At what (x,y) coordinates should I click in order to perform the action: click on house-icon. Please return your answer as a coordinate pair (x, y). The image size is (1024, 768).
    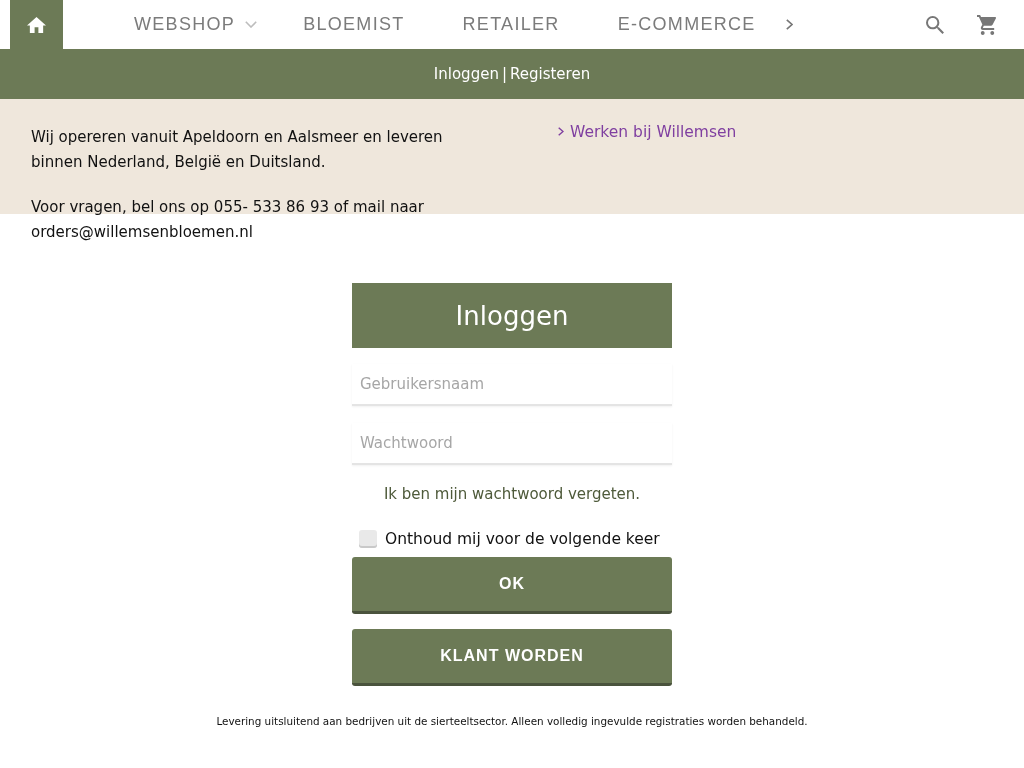
    Looking at the image, I should click on (36, 24).